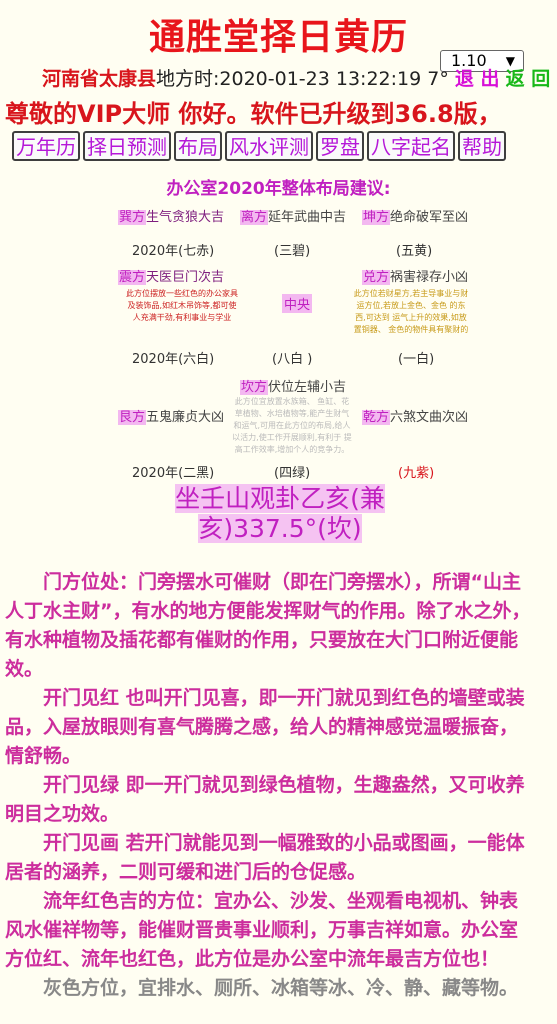 This screenshot has width=557, height=1024. I want to click on dir-label: 坤方, so click(376, 217).